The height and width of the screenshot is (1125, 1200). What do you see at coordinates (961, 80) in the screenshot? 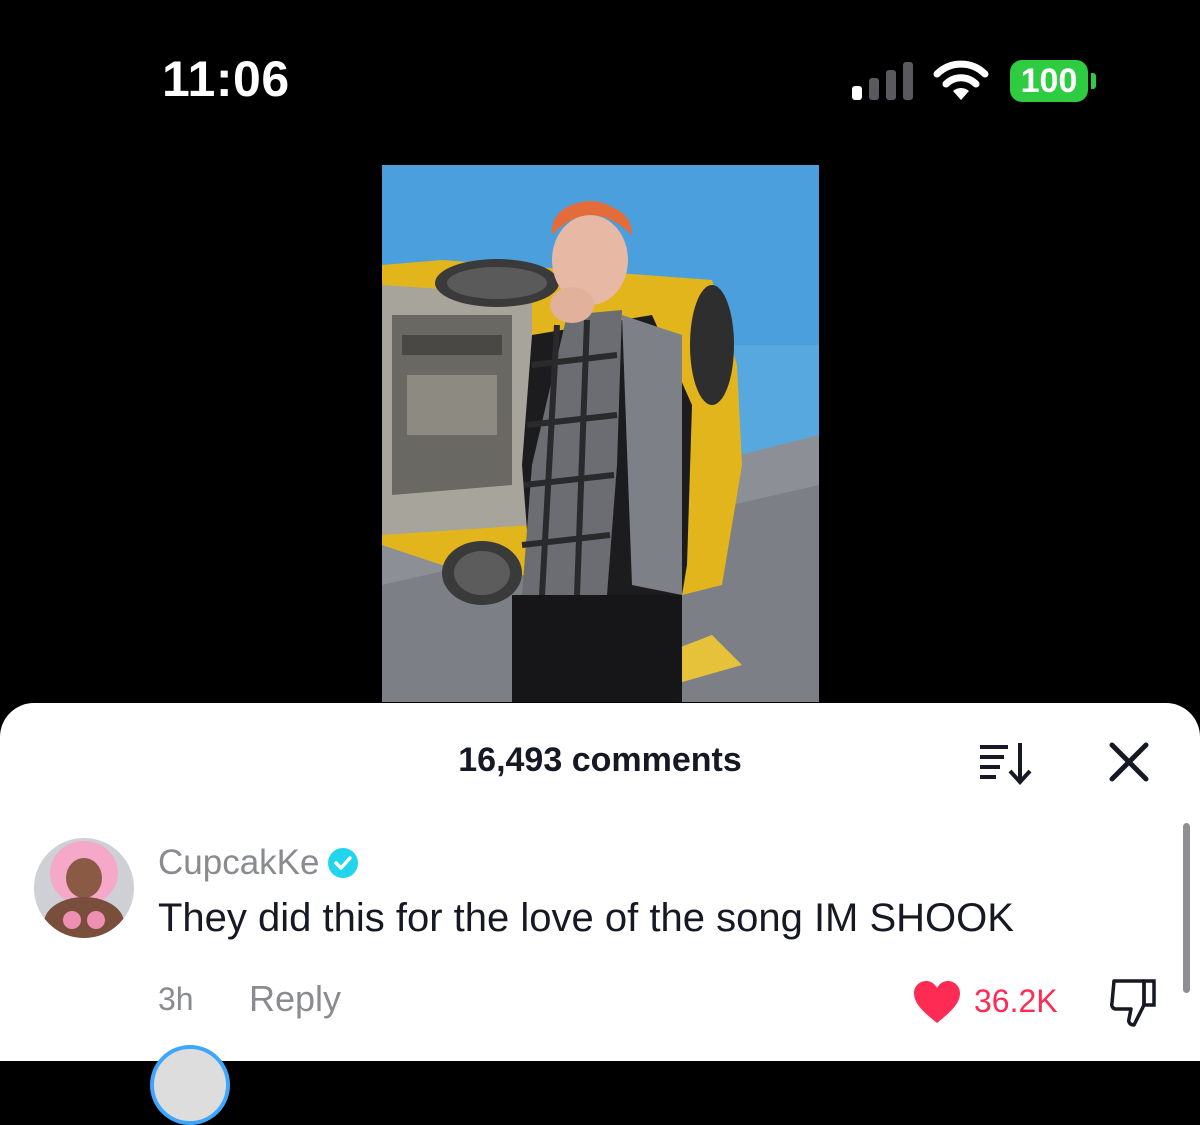
I see `wifi-icon` at bounding box center [961, 80].